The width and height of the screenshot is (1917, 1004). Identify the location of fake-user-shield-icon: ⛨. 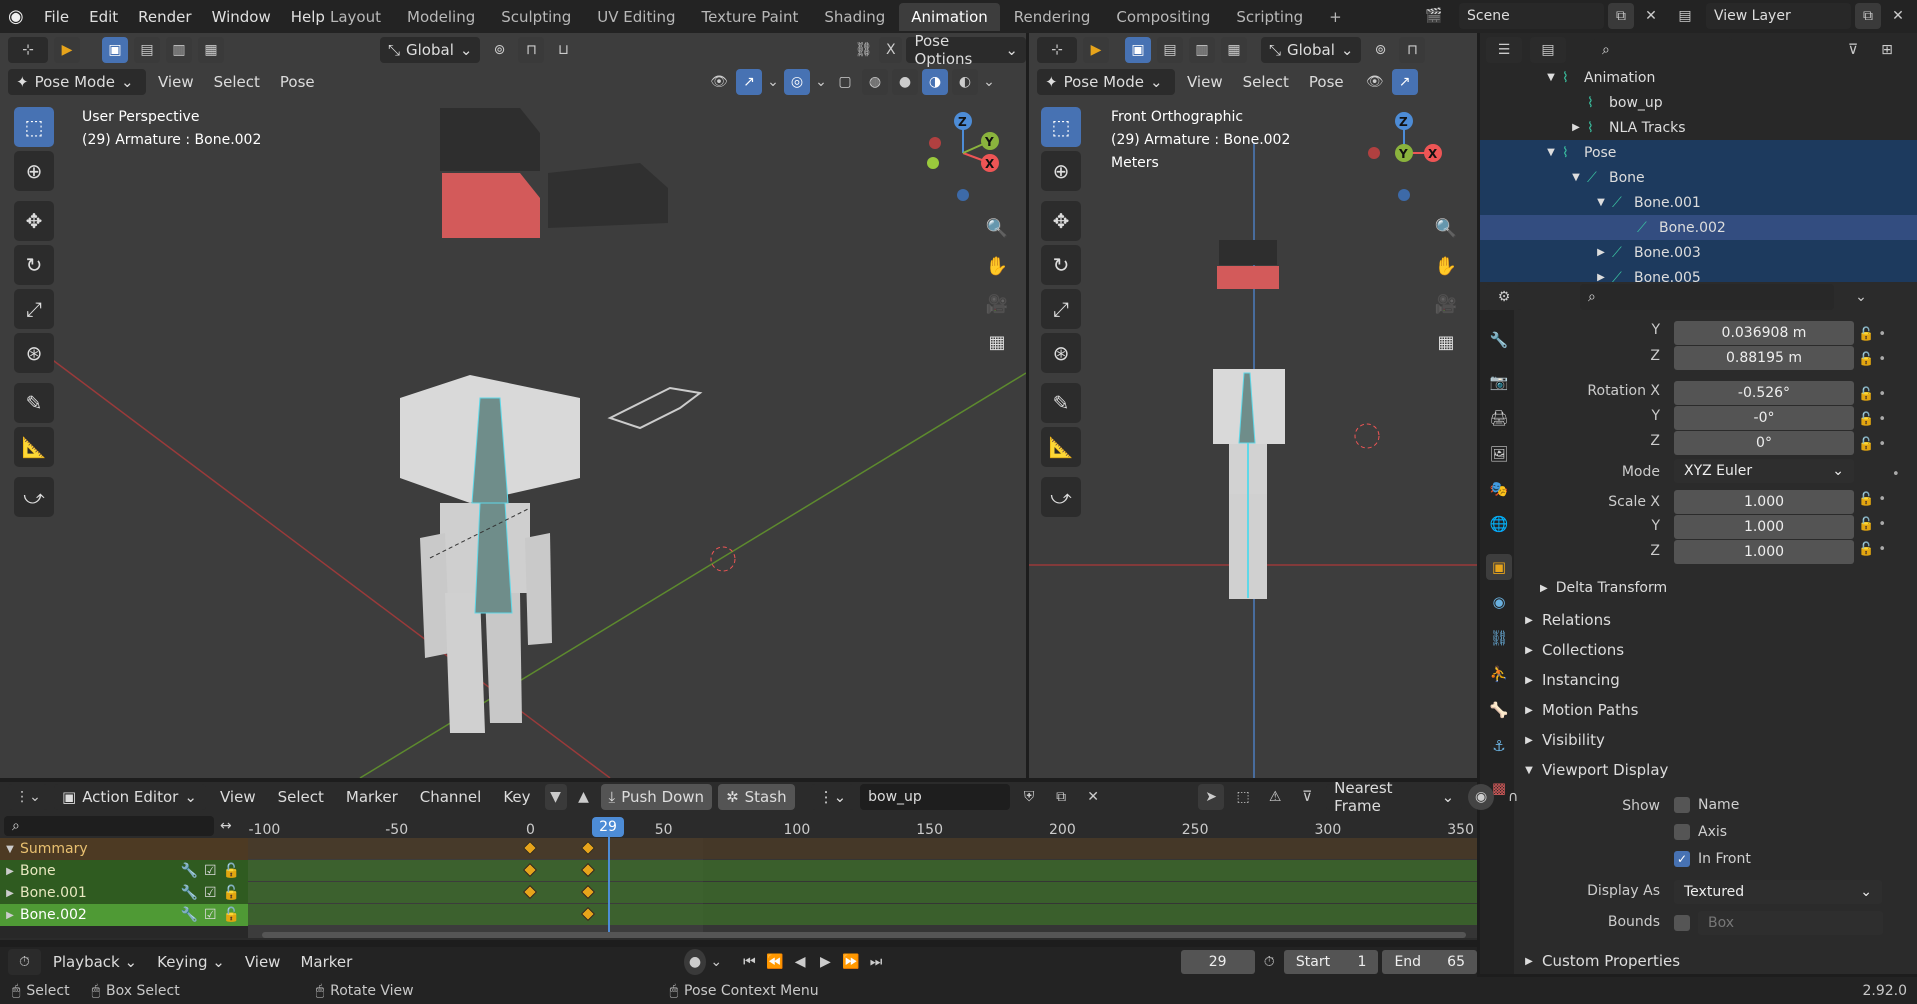
(1029, 797).